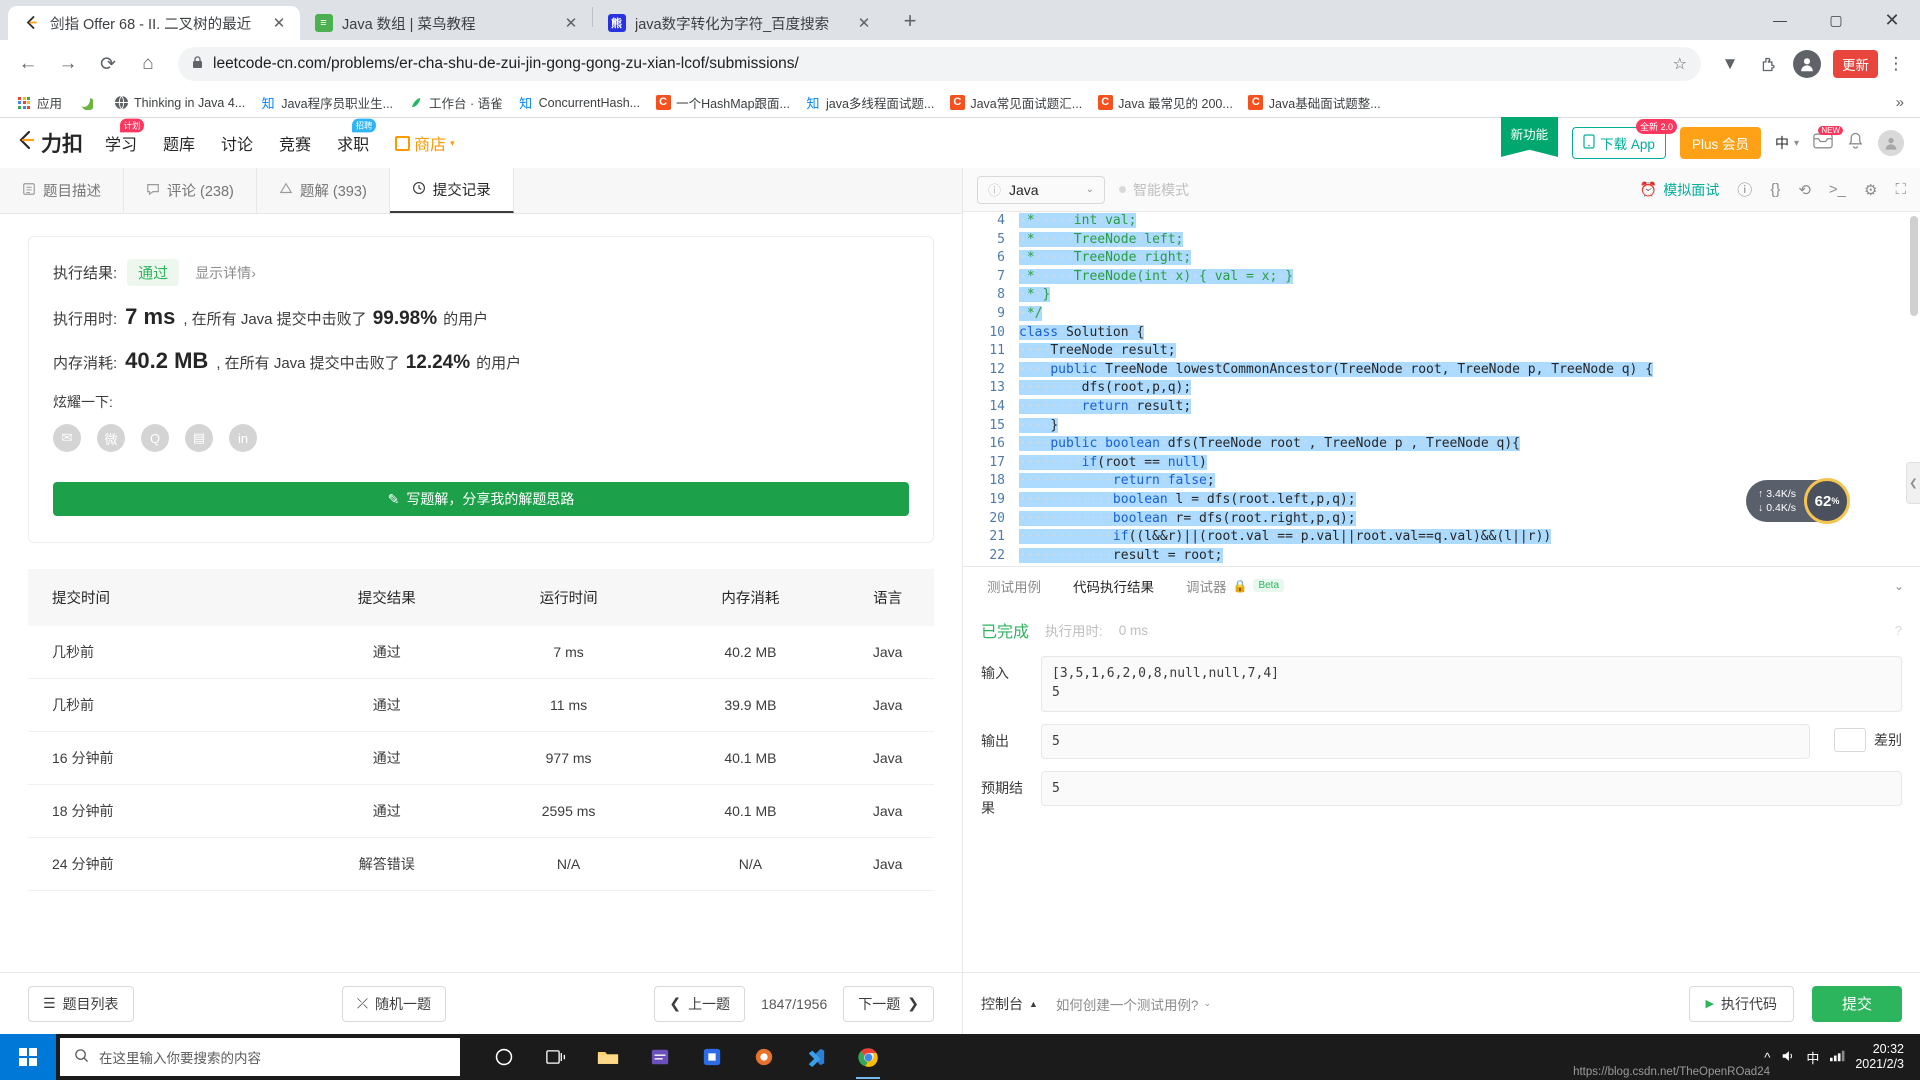 Image resolution: width=1920 pixels, height=1080 pixels. Describe the element at coordinates (155, 438) in the screenshot. I see `qq-icon: Q` at that location.